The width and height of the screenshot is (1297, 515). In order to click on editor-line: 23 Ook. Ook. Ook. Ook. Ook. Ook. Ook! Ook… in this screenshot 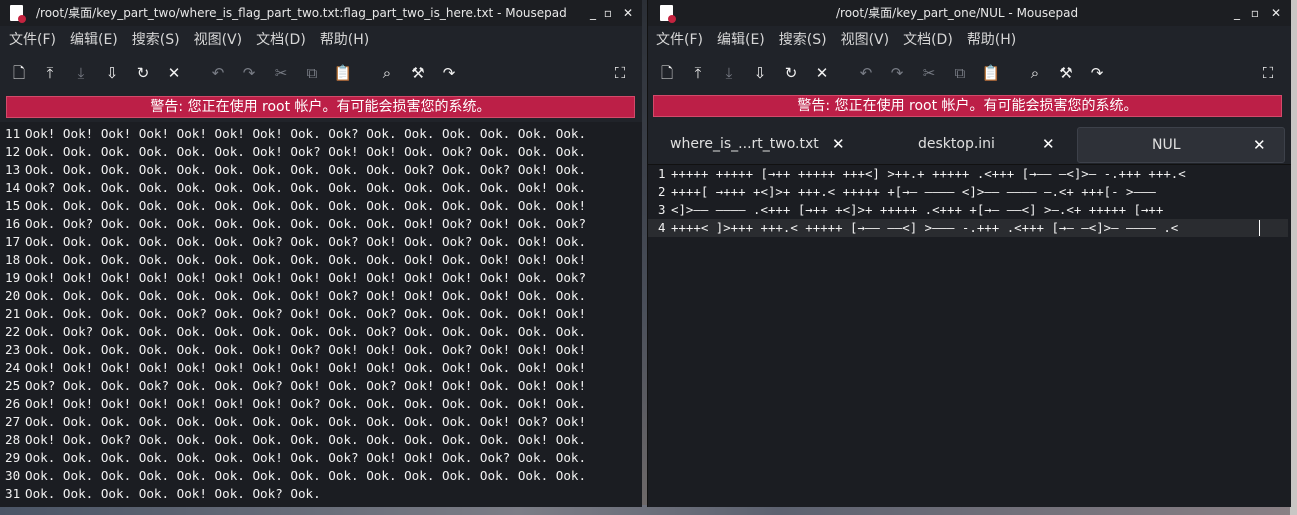, I will do `click(295, 350)`.